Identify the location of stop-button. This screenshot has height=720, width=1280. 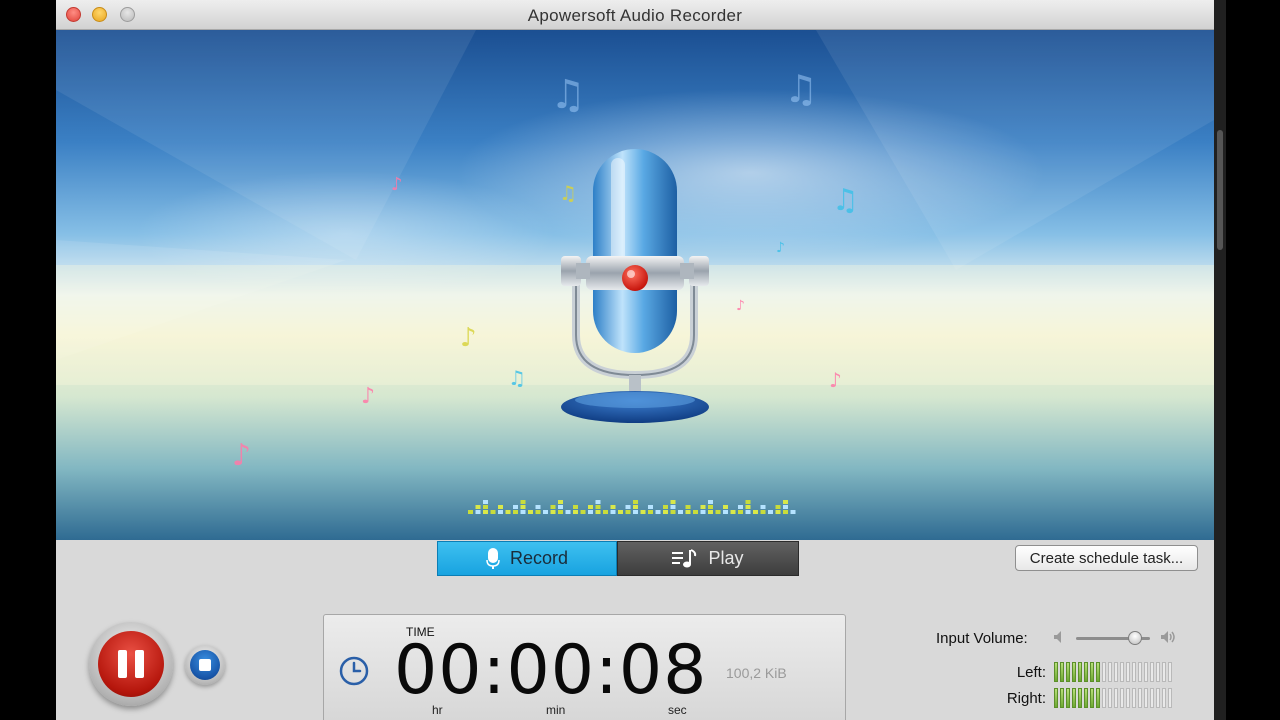
(205, 665).